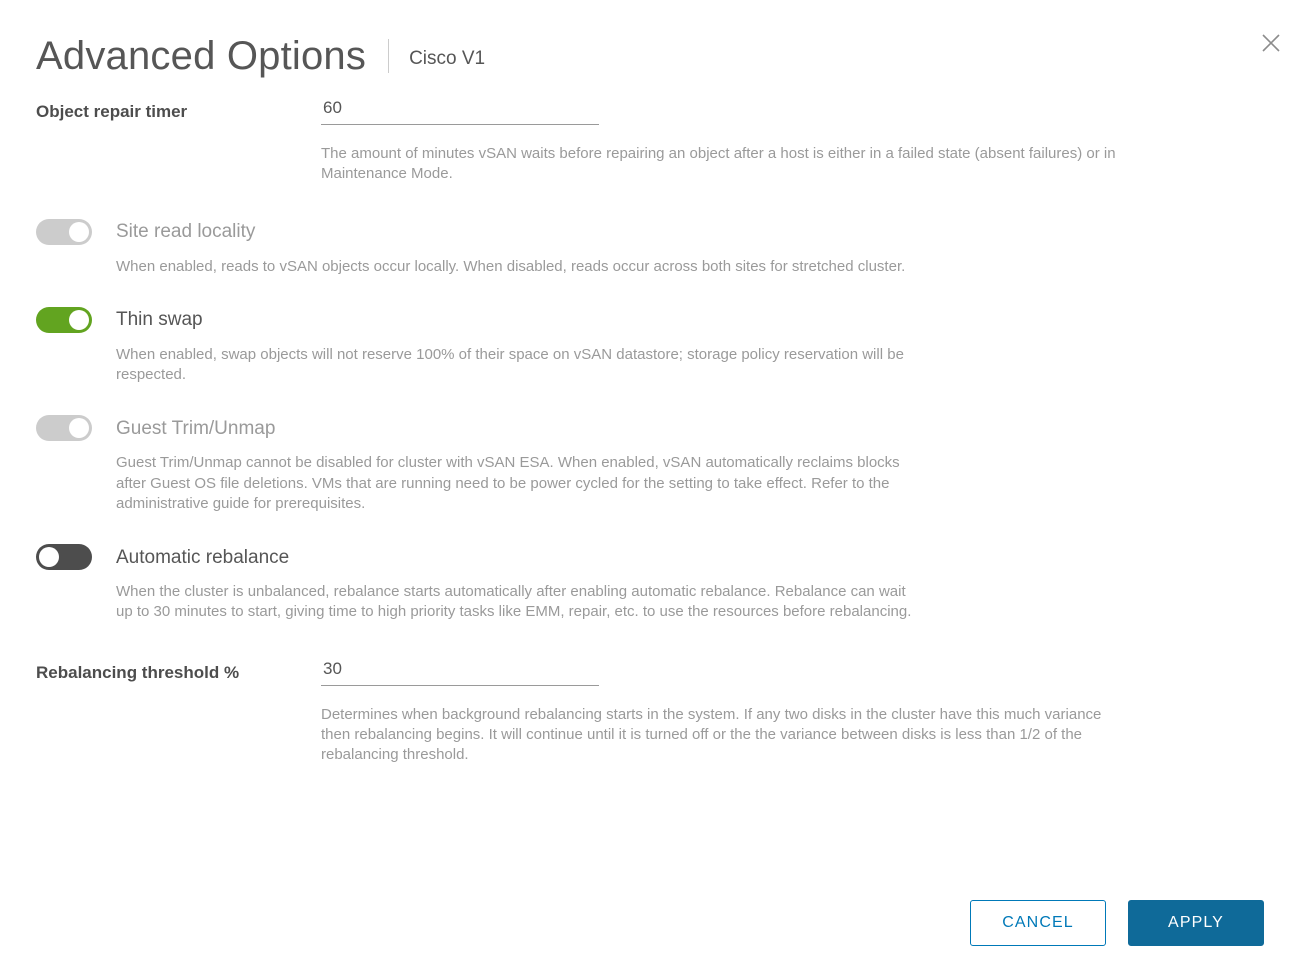 The image size is (1300, 980). What do you see at coordinates (64, 557) in the screenshot?
I see `automatic-rebalance-toggle` at bounding box center [64, 557].